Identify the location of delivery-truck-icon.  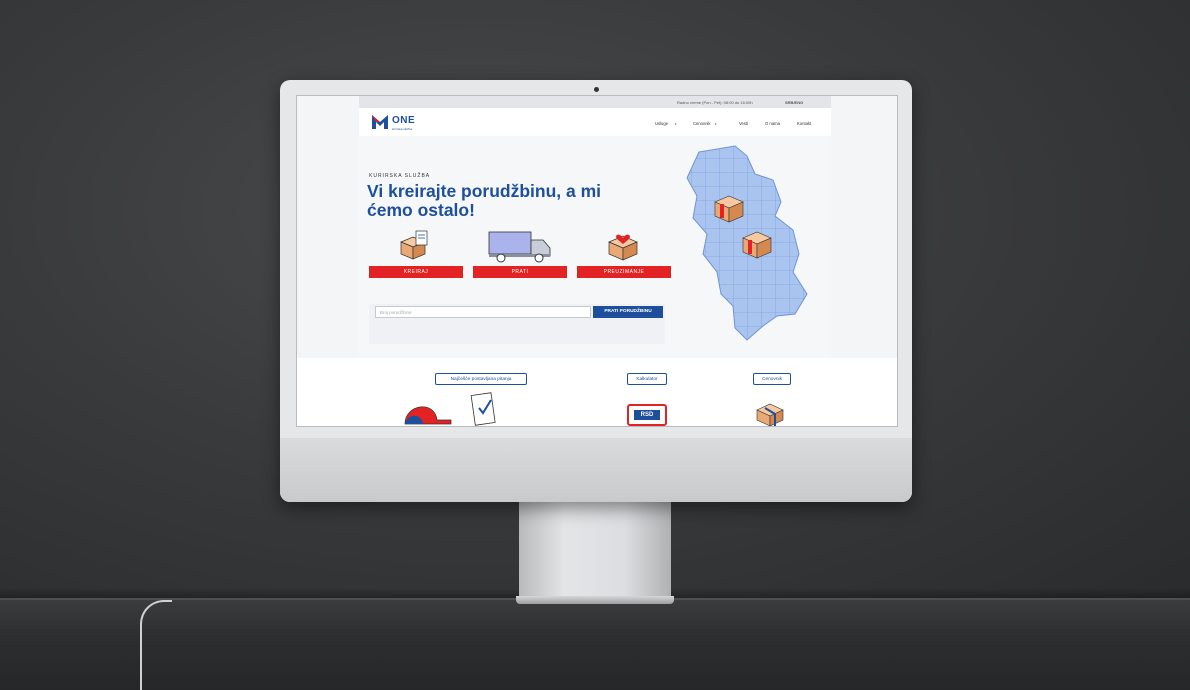
(519, 247).